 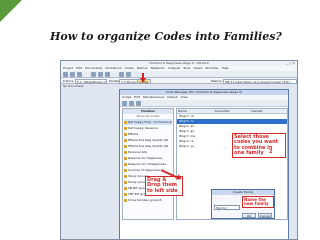 I want to click on network-icon, so click(x=121, y=74).